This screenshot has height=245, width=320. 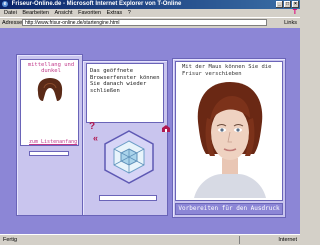 I want to click on print-button-bg: Vorbereiten für den Ausdruck, so click(x=229, y=209).